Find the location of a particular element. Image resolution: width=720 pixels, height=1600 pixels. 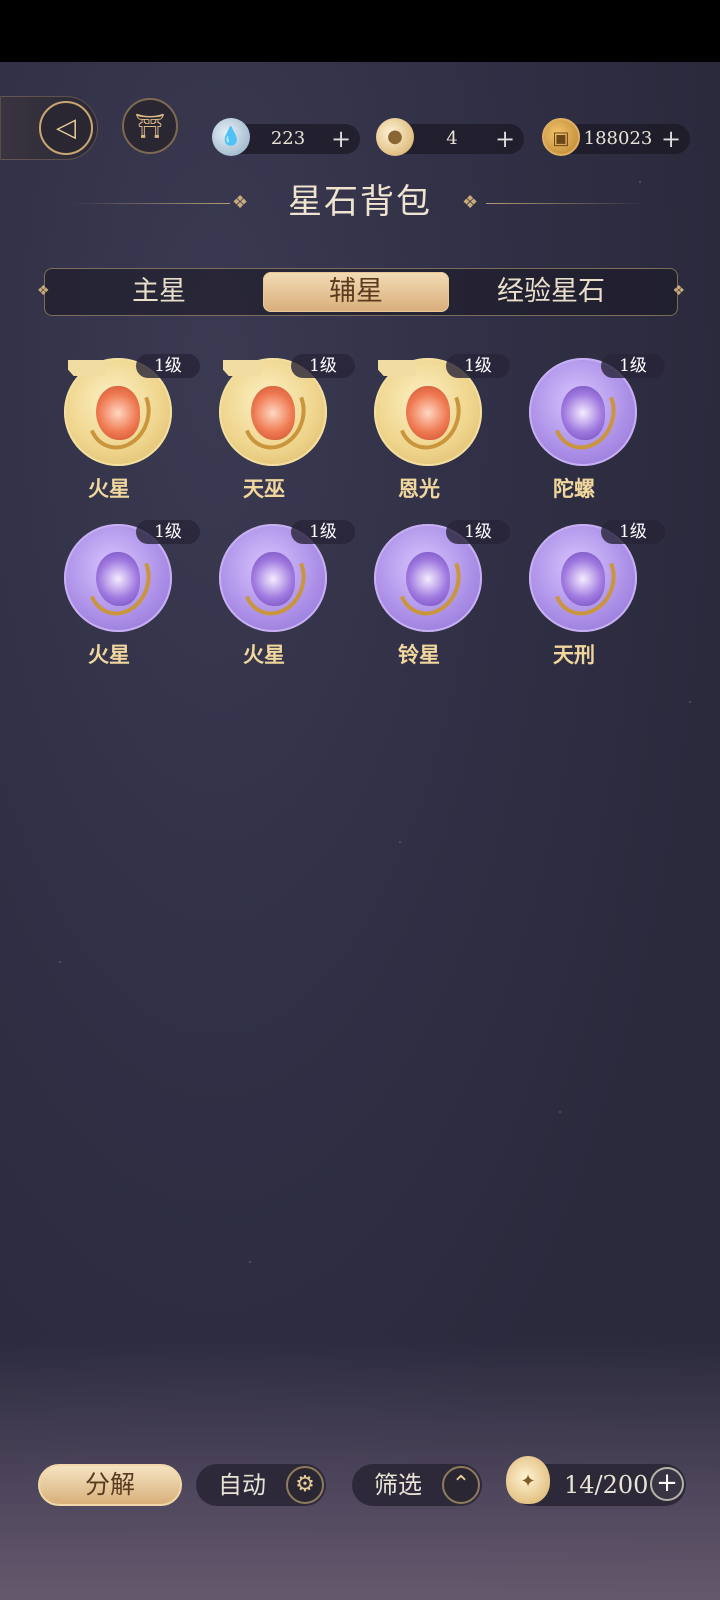

page-title: 星石背包 is located at coordinates (360, 202).